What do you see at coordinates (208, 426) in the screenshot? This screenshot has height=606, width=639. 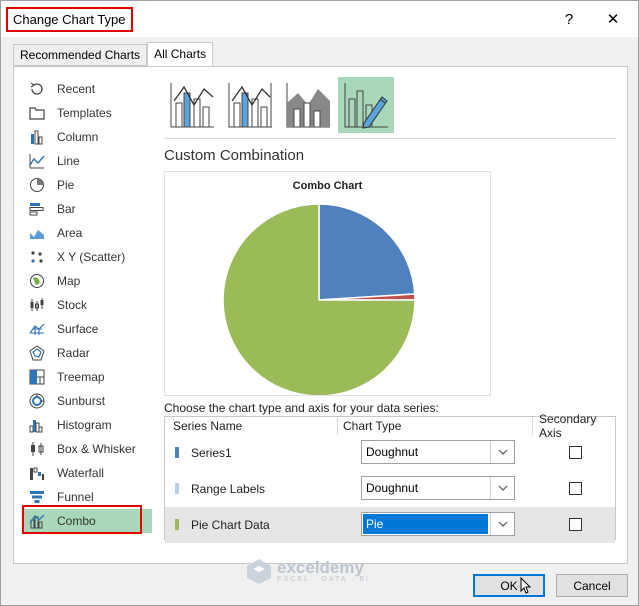 I see `column-header-series-name: Series Name` at bounding box center [208, 426].